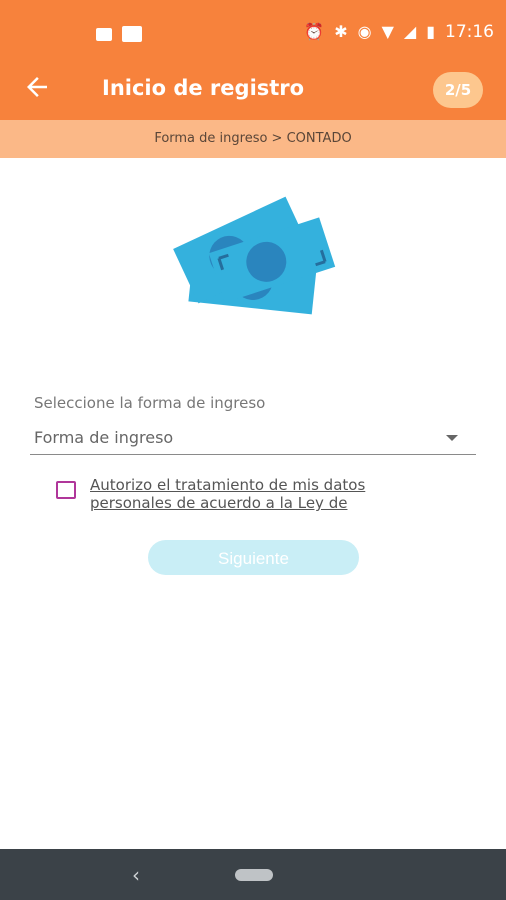 The width and height of the screenshot is (506, 900). I want to click on select-placeholder: Forma de ingreso, so click(104, 437).